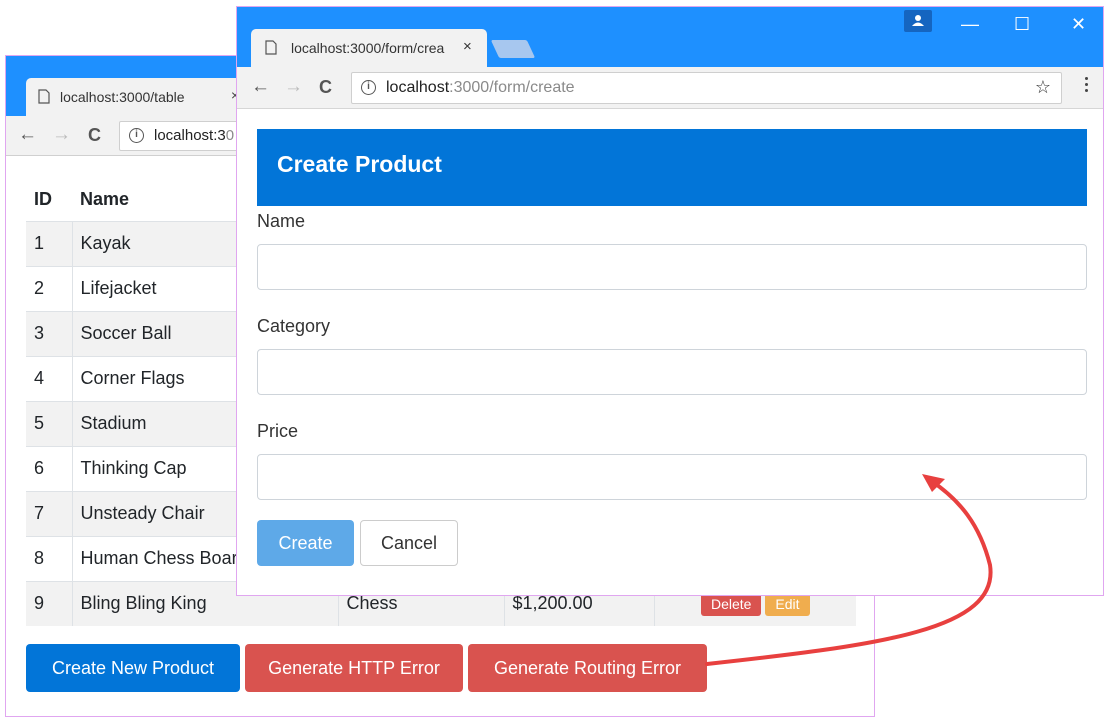 The image size is (1104, 717). Describe the element at coordinates (49, 603) in the screenshot. I see `cell-id: 9` at that location.